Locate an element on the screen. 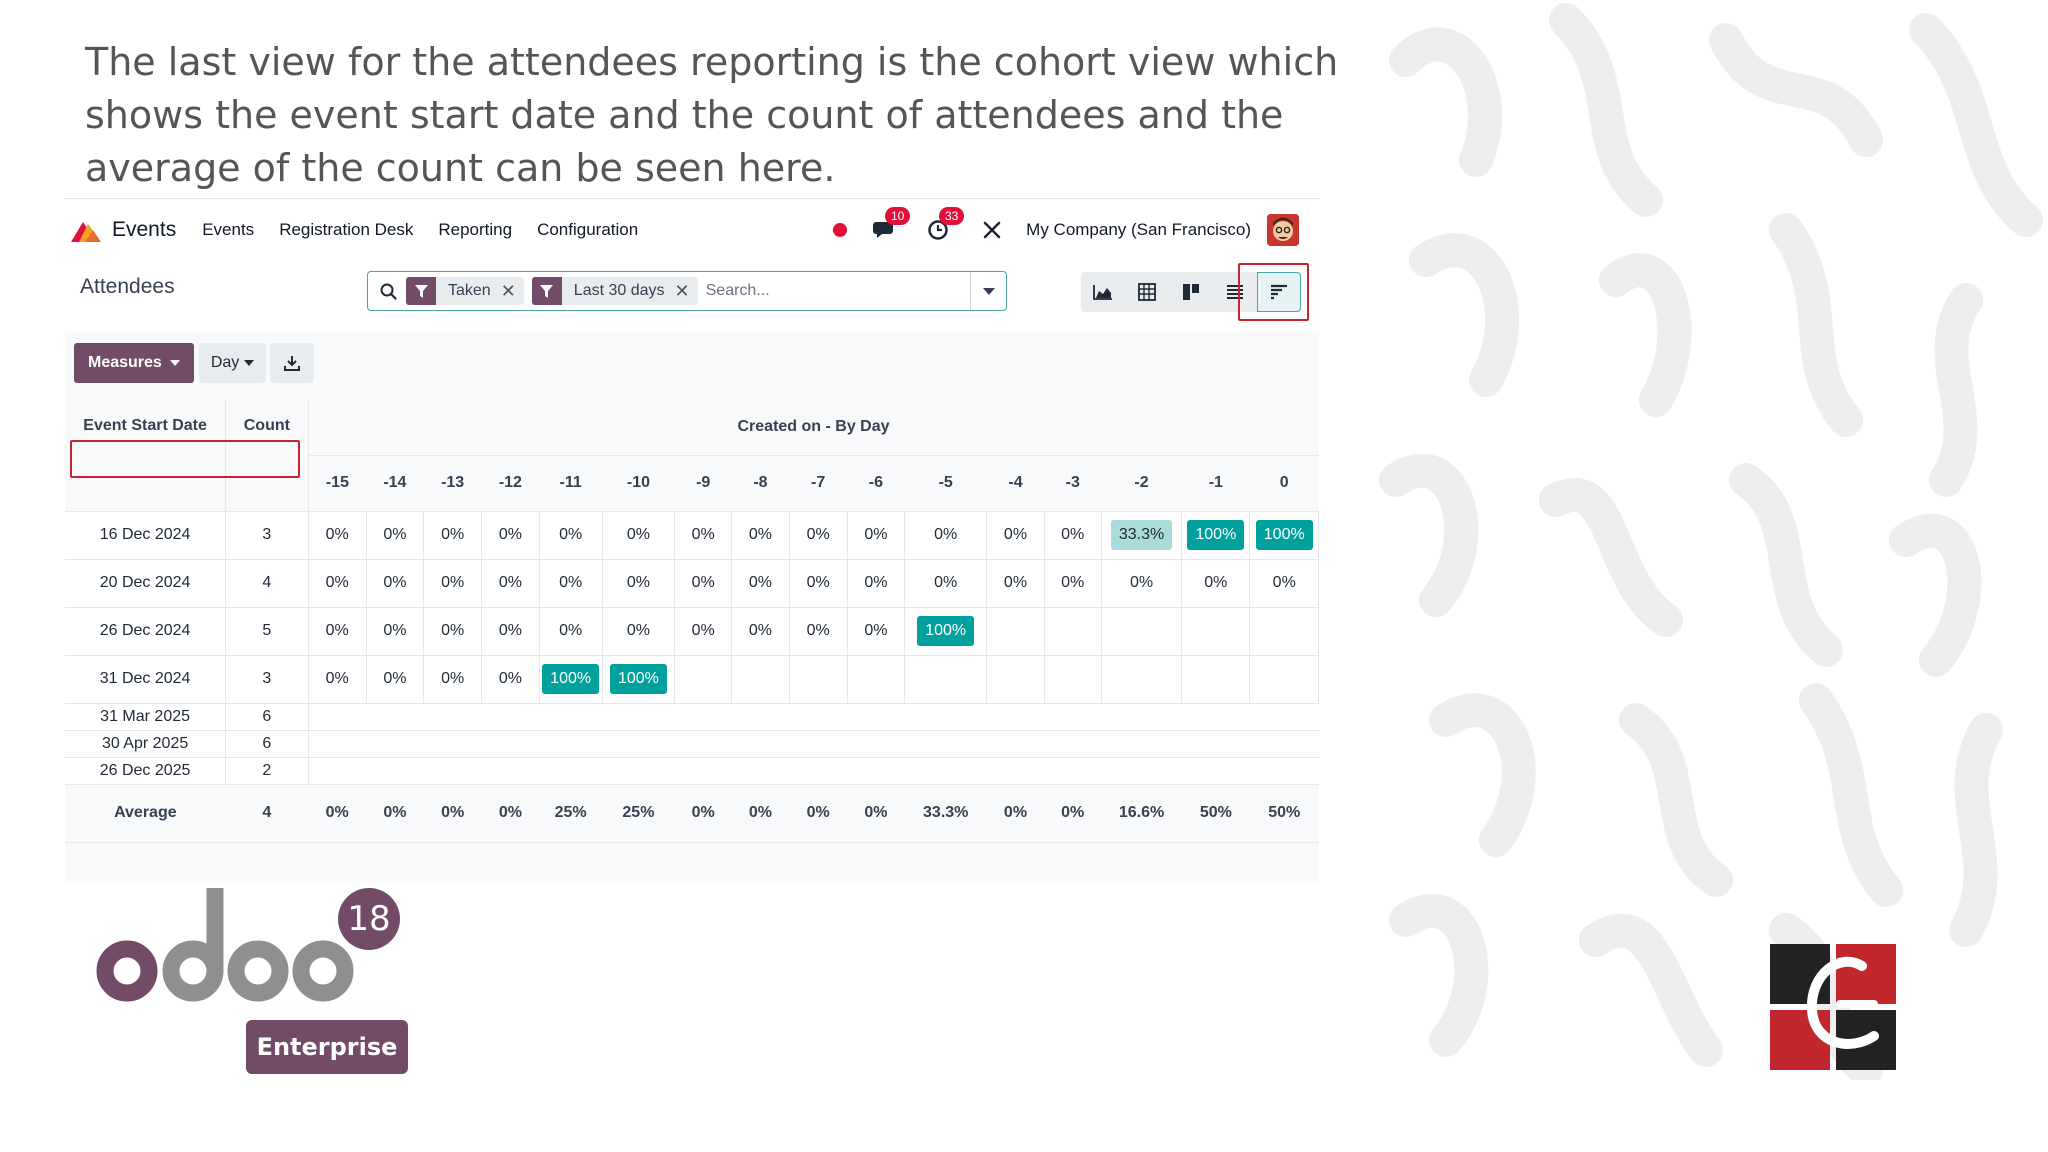 The height and width of the screenshot is (1152, 2048). column-header: 0 is located at coordinates (1284, 483).